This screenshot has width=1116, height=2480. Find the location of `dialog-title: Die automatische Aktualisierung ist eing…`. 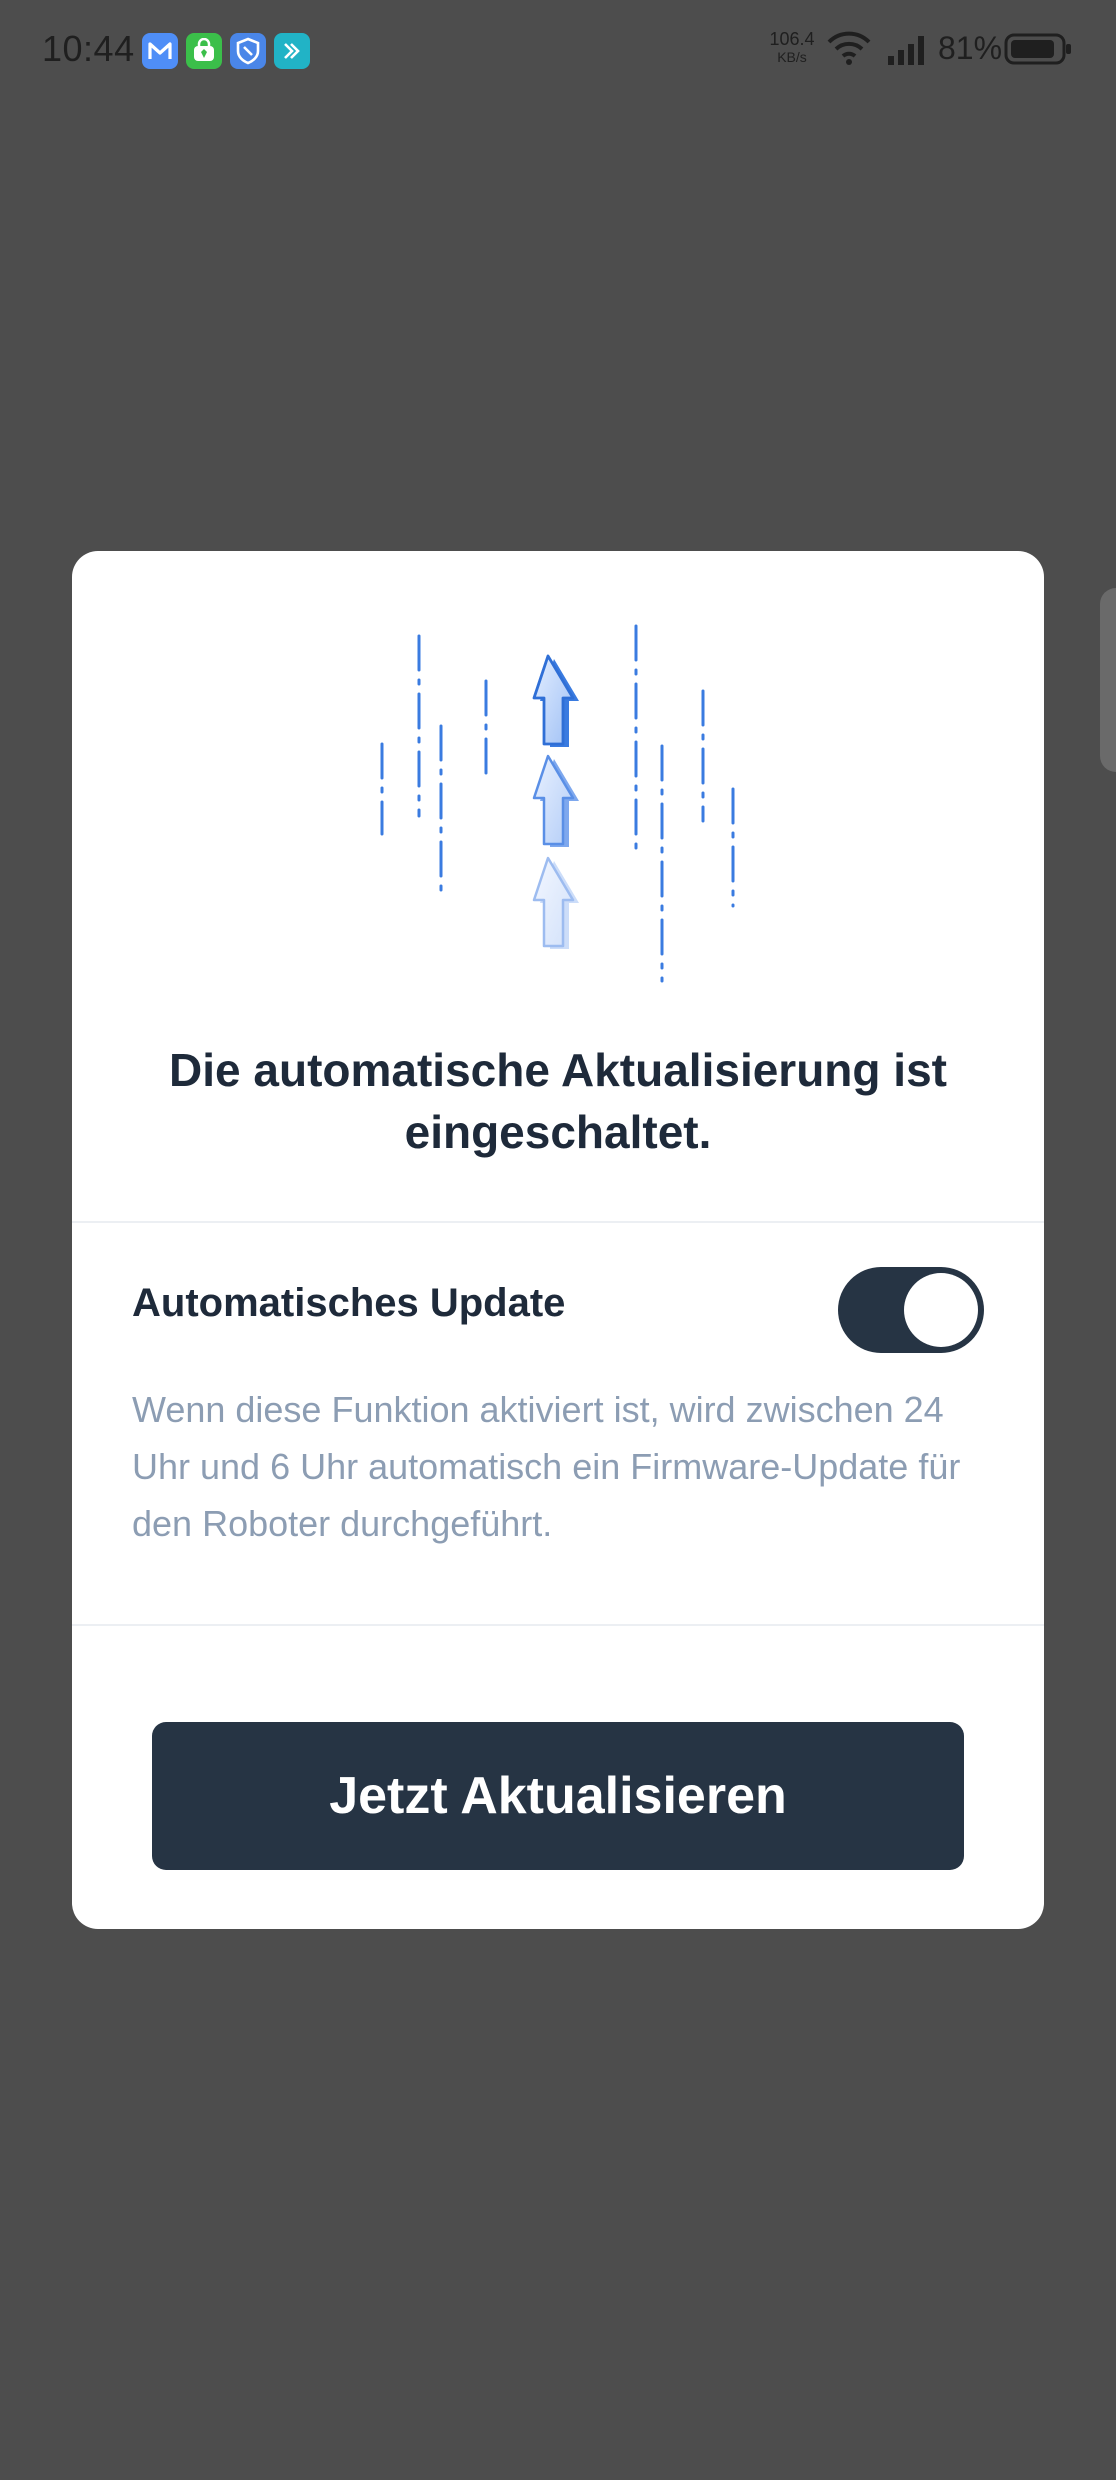

dialog-title: Die automatische Aktualisierung ist eing… is located at coordinates (558, 1101).